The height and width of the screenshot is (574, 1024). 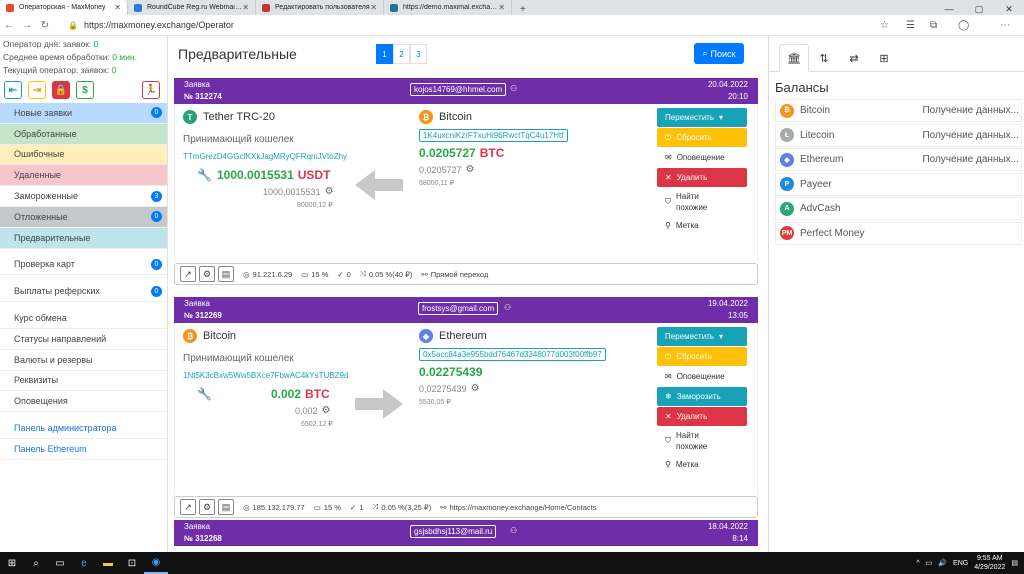 What do you see at coordinates (418, 54) in the screenshot?
I see `page-button: 3` at bounding box center [418, 54].